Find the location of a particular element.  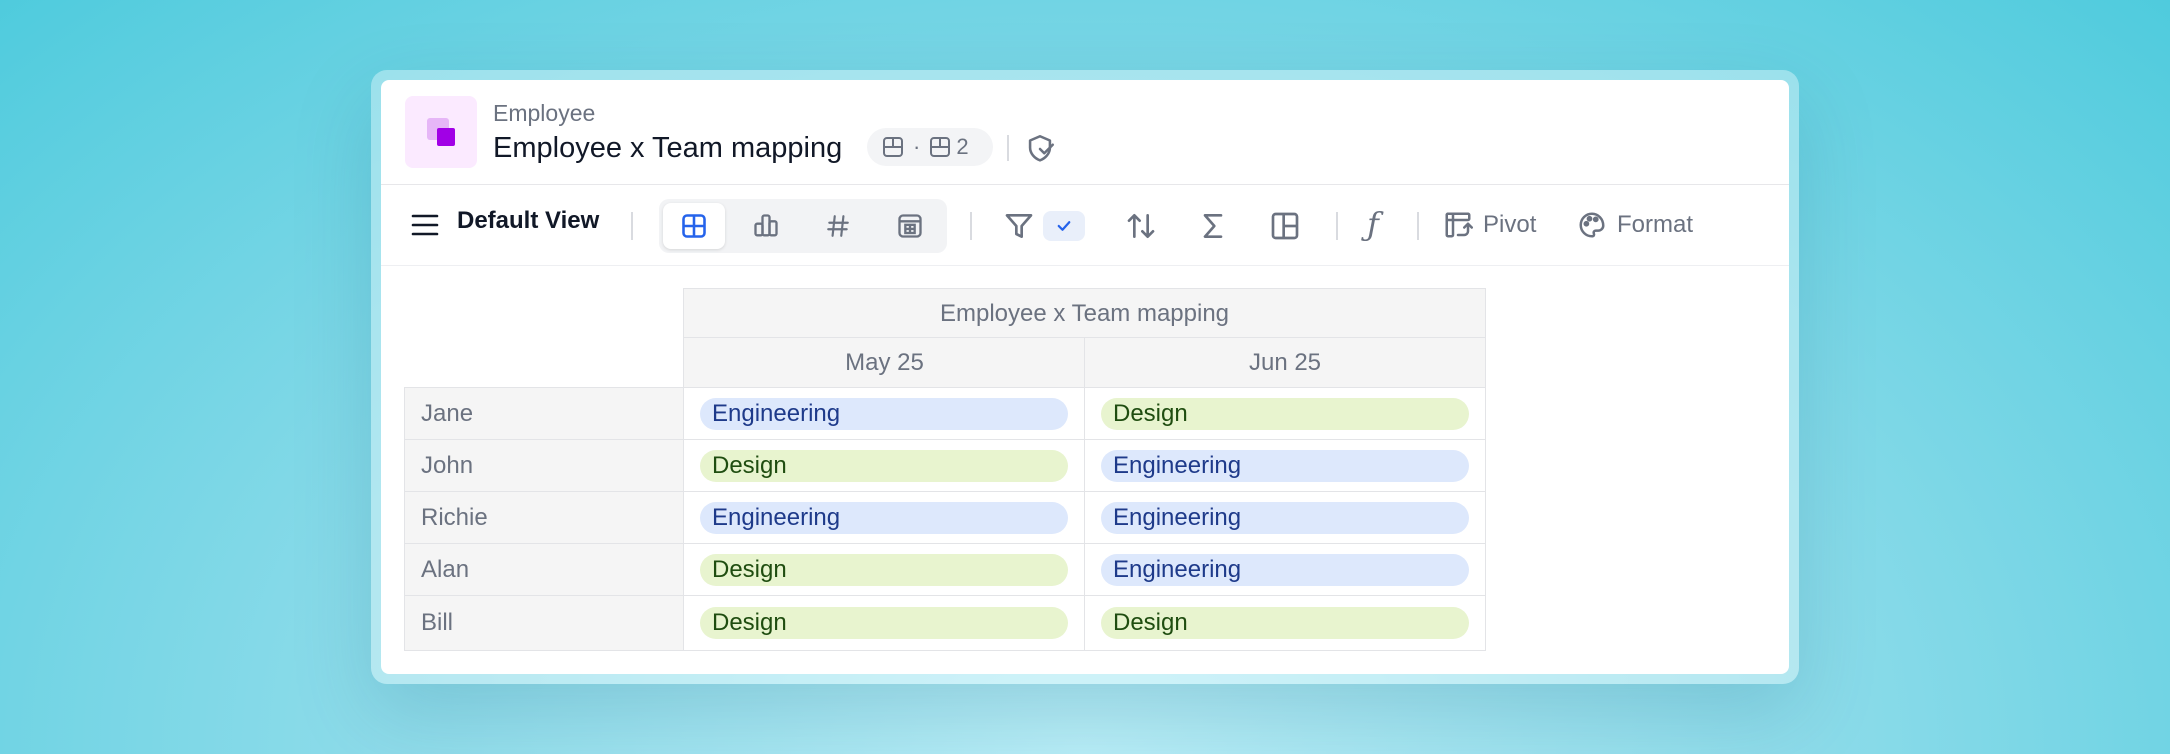

bar-chart-icon is located at coordinates (766, 225).